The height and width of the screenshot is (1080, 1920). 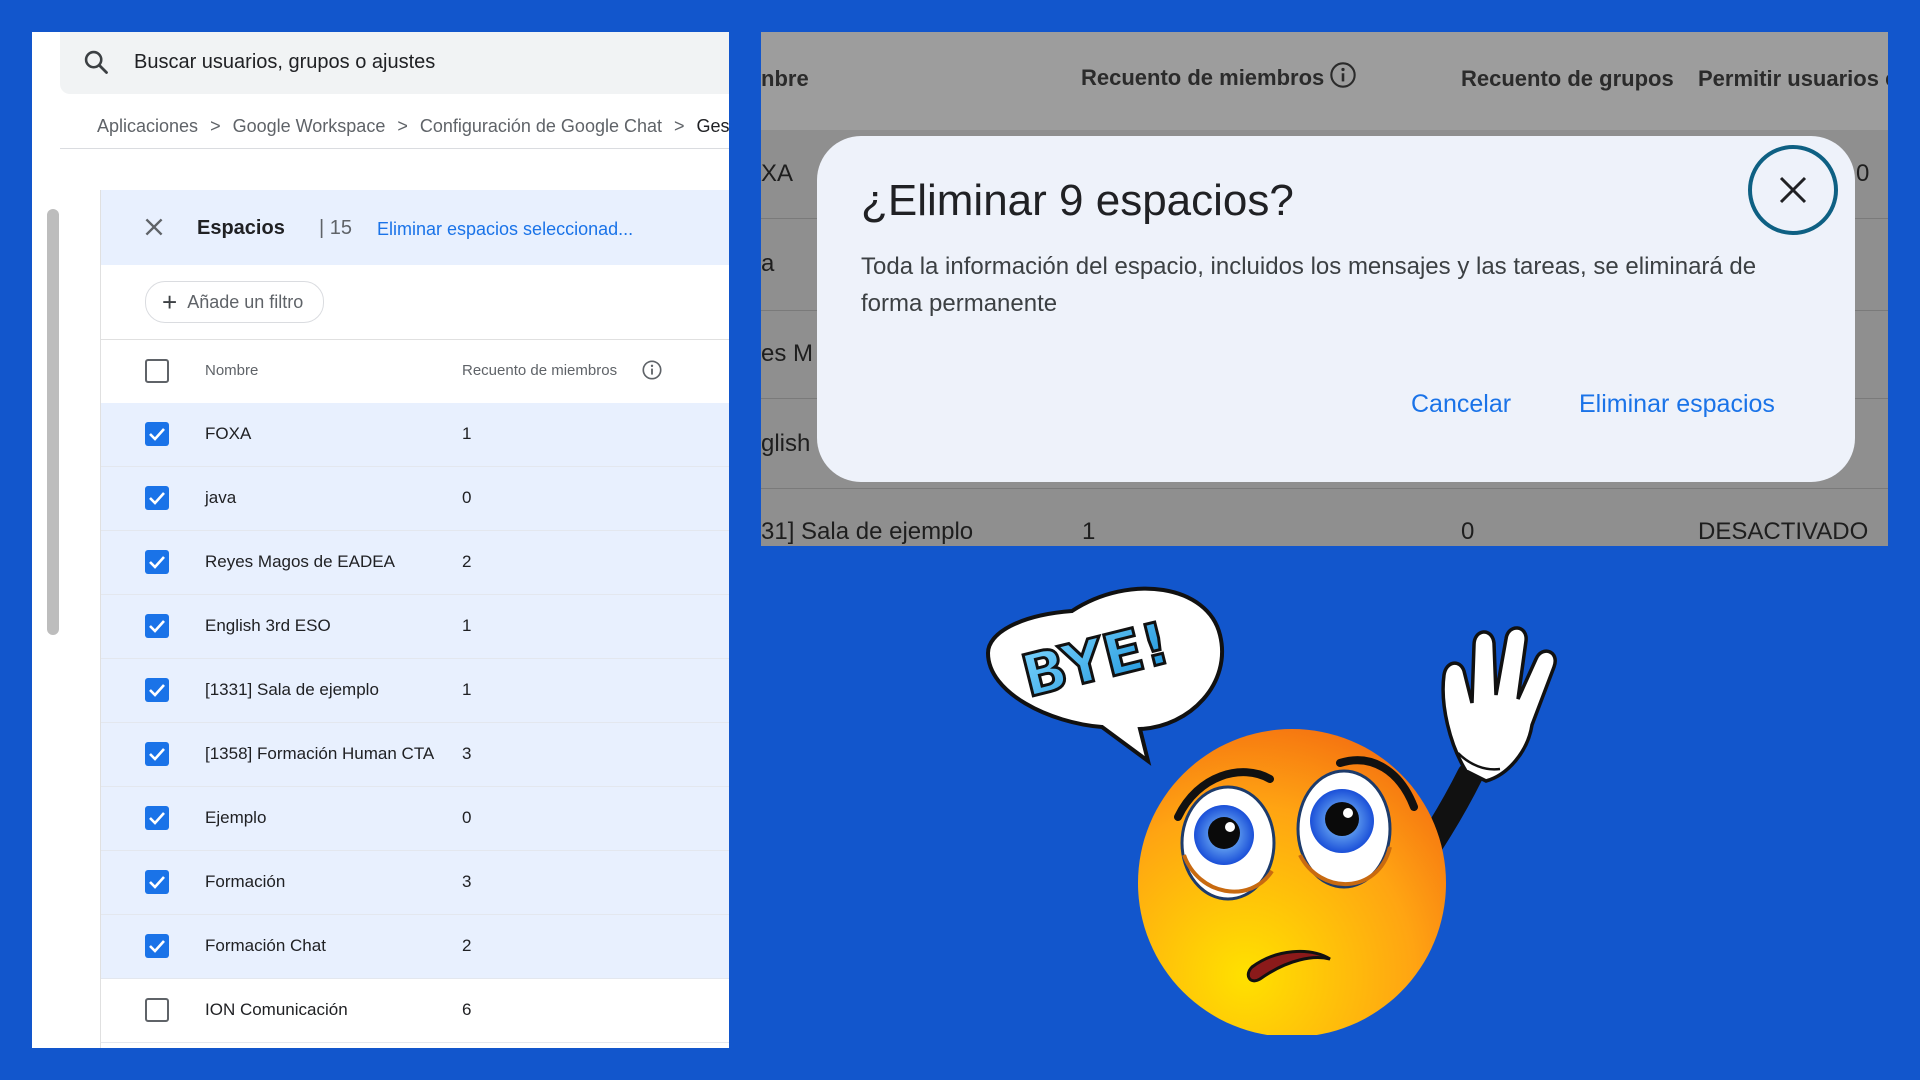 I want to click on space-name: FOXA, so click(x=228, y=434).